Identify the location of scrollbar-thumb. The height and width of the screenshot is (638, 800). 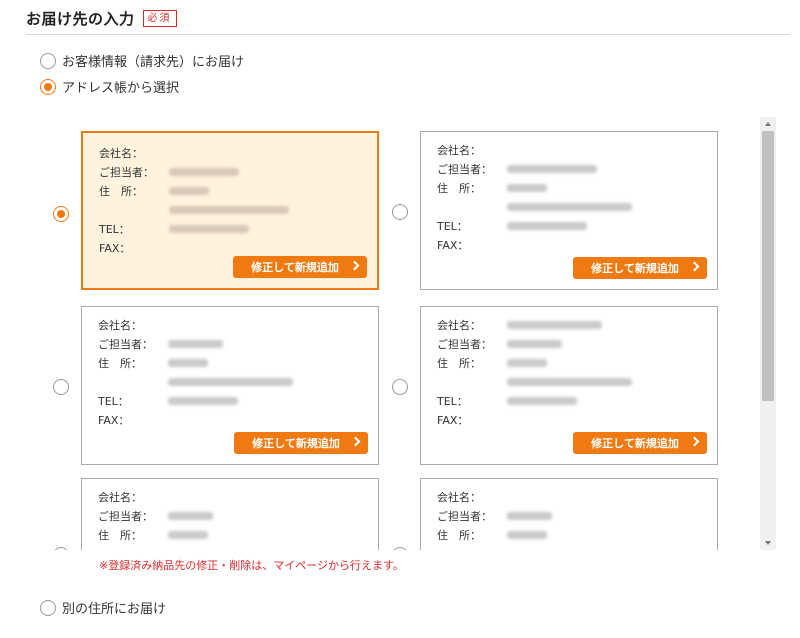
(768, 266).